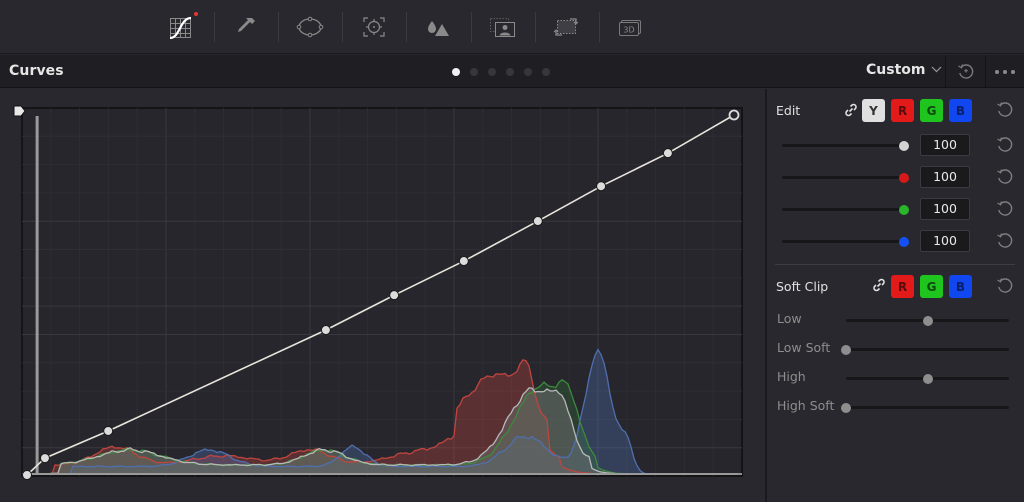  I want to click on edit-channel-b-button: B, so click(960, 110).